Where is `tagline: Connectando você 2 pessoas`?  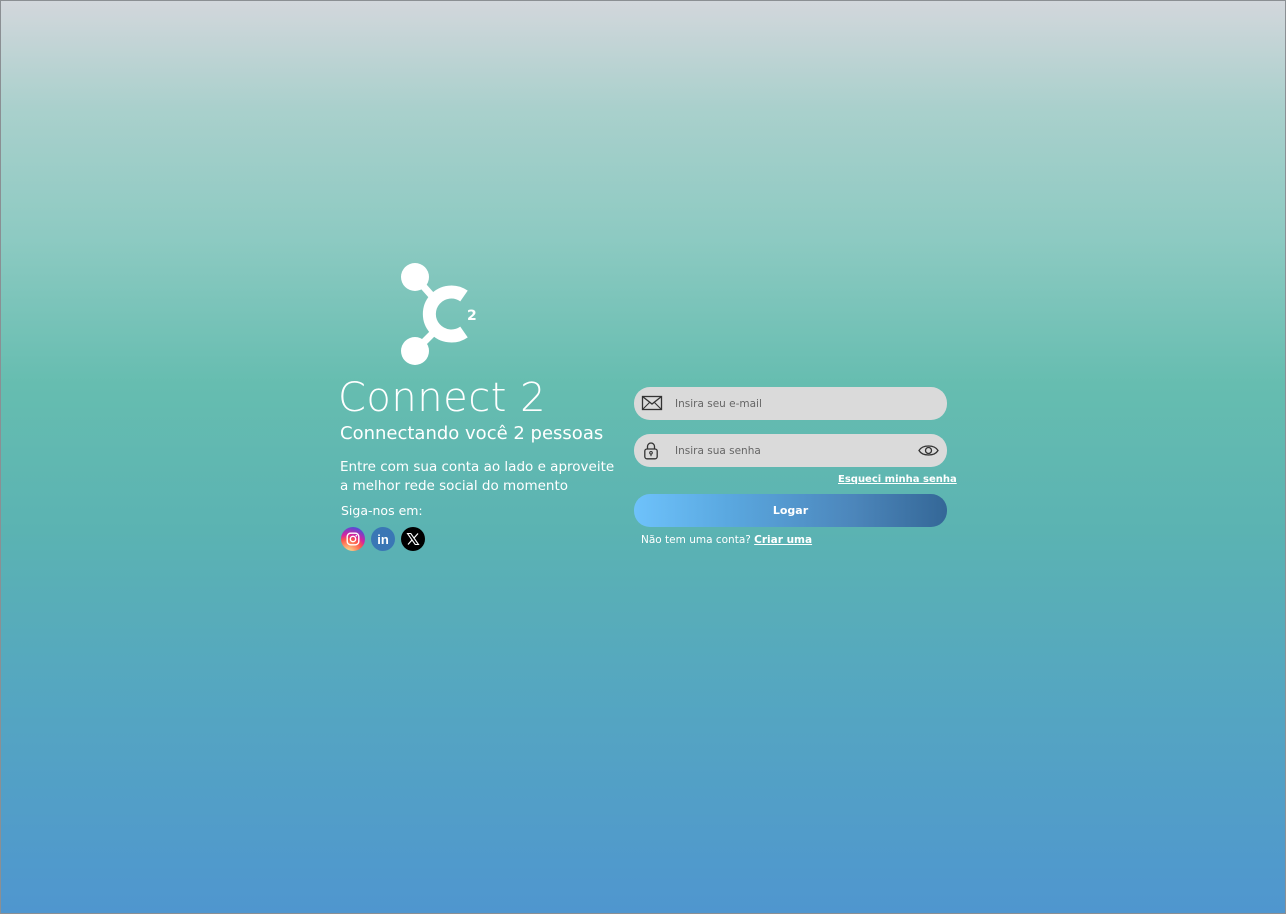 tagline: Connectando você 2 pessoas is located at coordinates (472, 433).